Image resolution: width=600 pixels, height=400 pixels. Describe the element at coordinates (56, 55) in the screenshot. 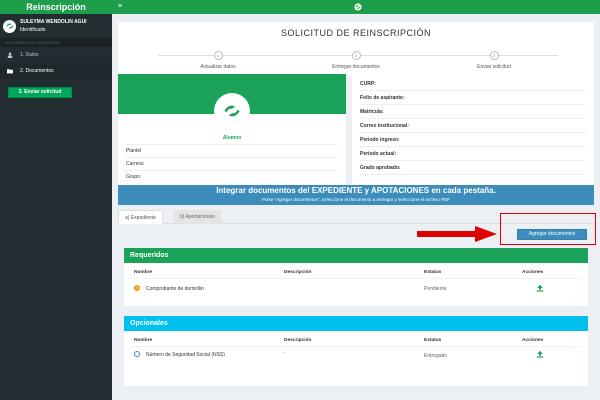

I see `sidebar-item-datos: 1. Datos` at that location.